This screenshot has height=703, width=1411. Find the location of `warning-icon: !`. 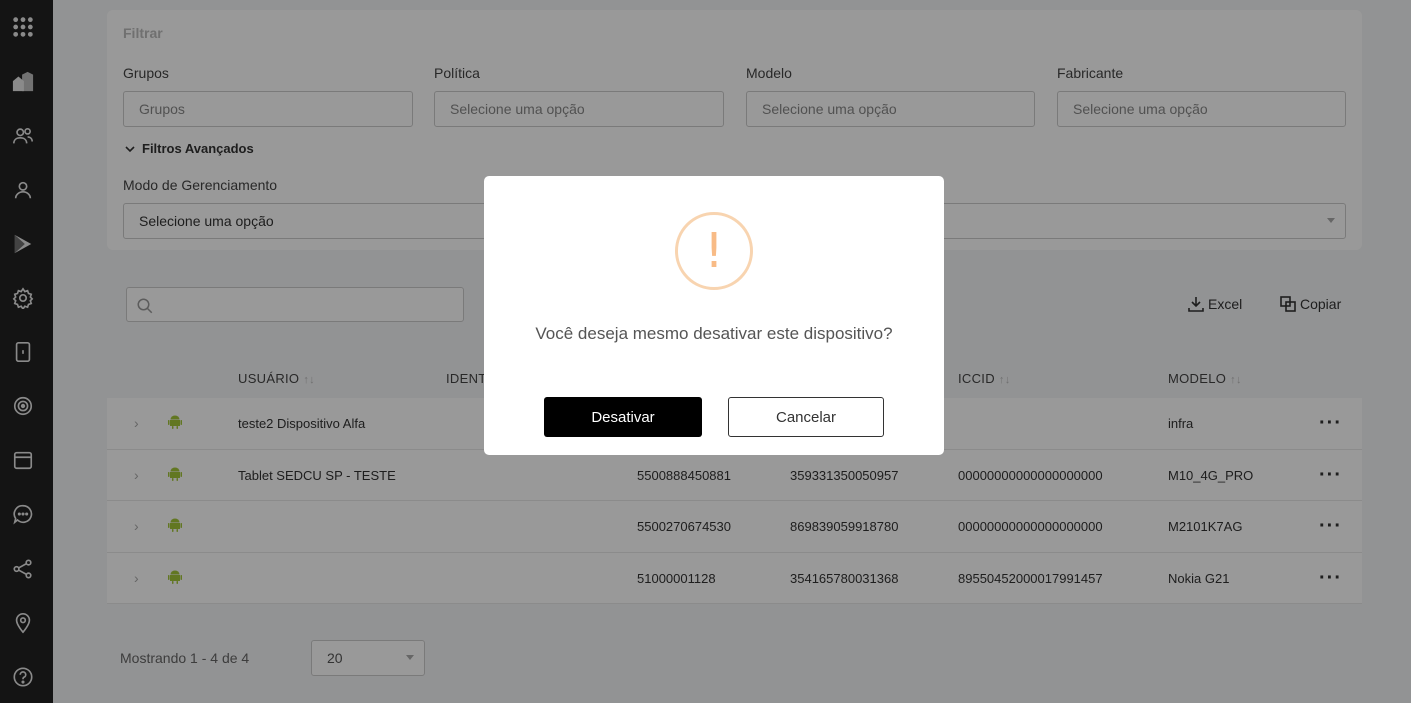

warning-icon: ! is located at coordinates (714, 251).